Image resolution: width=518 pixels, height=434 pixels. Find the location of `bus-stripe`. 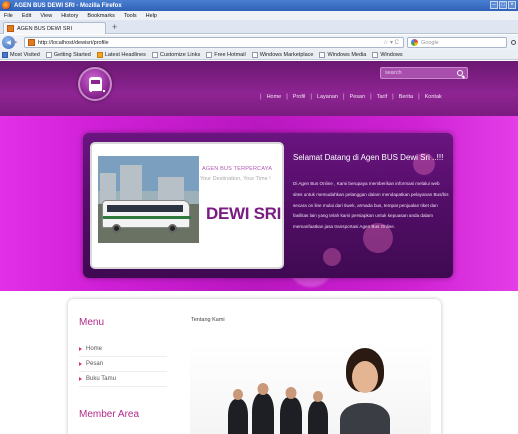

bus-stripe is located at coordinates (147, 217).